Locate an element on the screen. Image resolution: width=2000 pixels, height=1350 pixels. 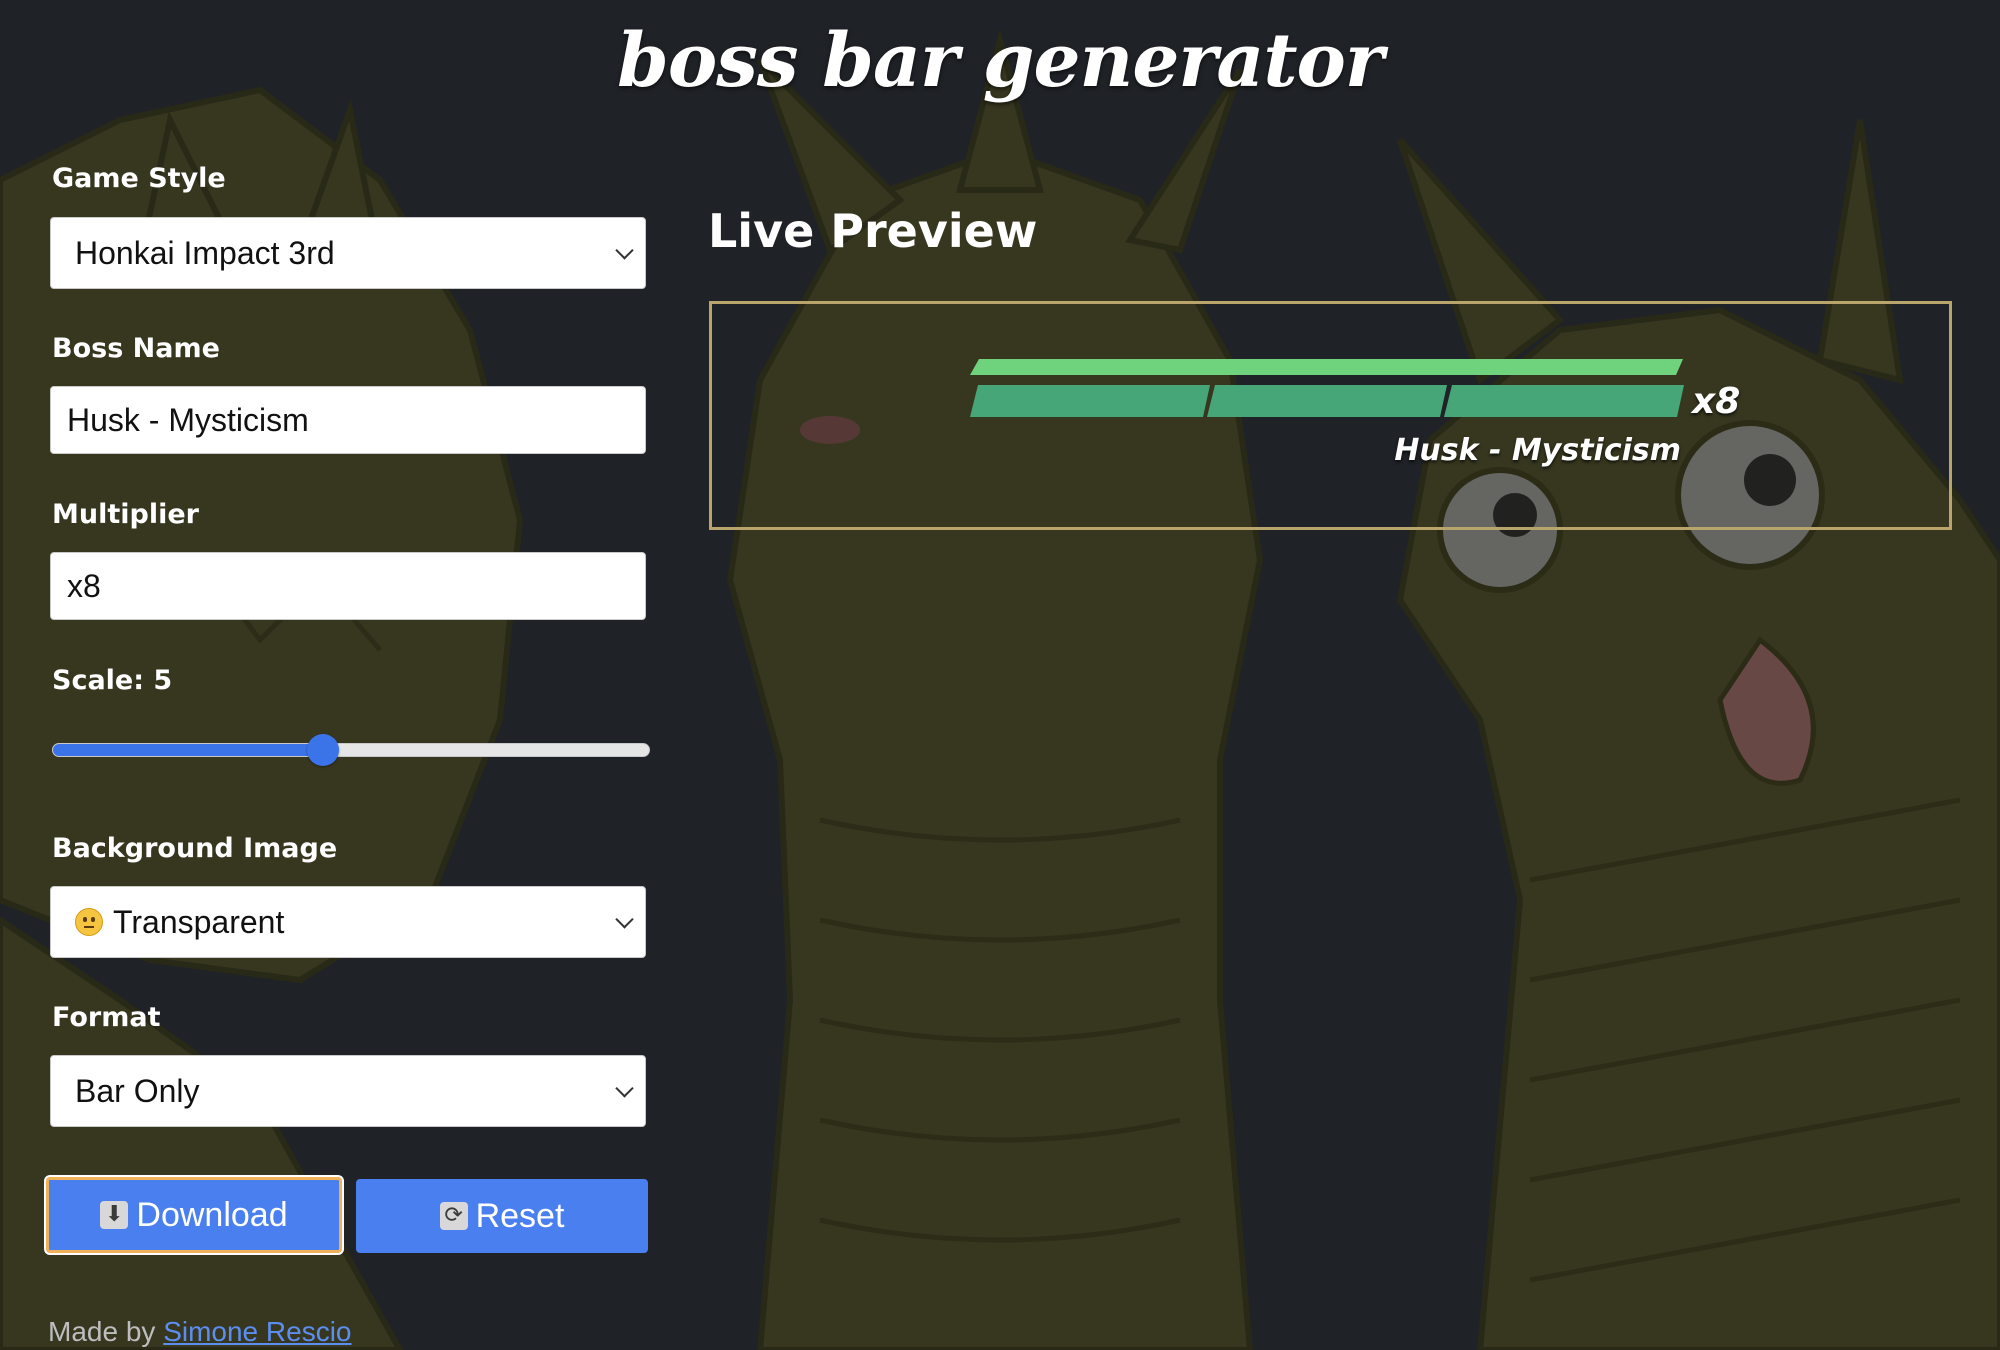
multiplier-input-value: x8 is located at coordinates (84, 585).